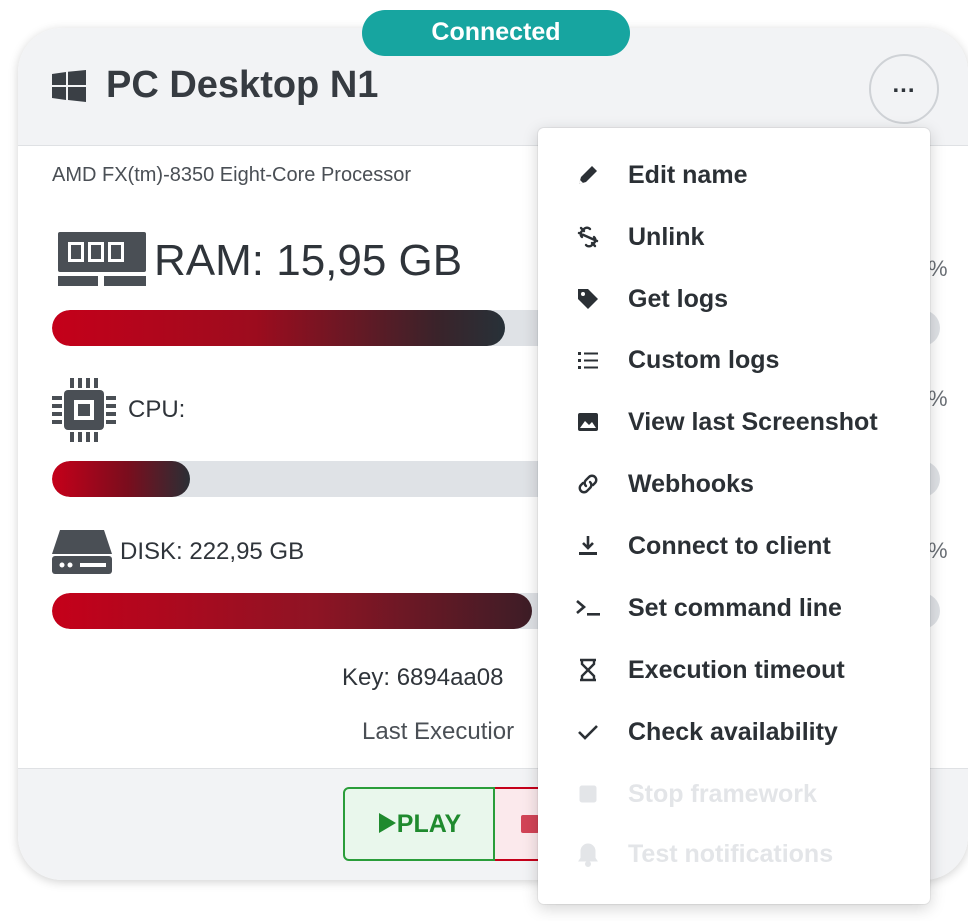 Image resolution: width=968 pixels, height=921 pixels. I want to click on menu-item-label: Edit name, so click(688, 174).